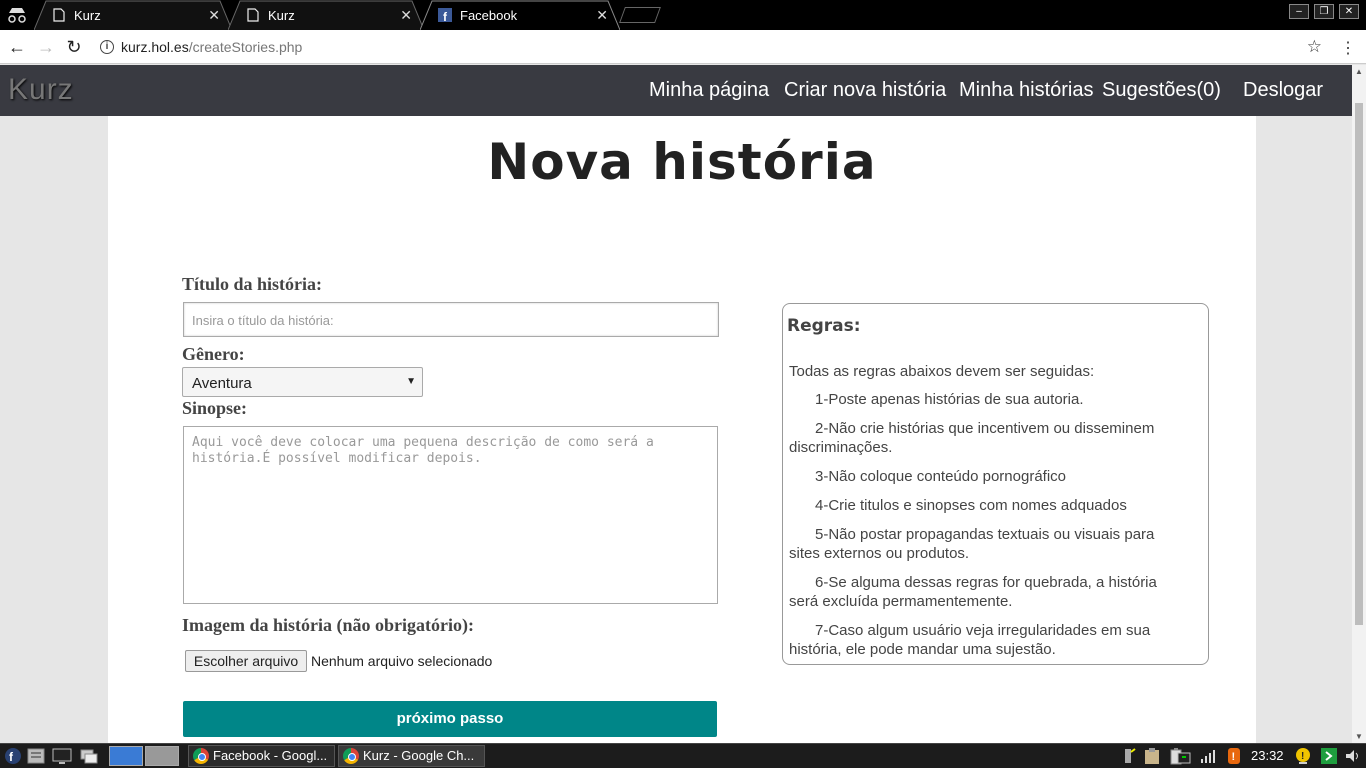  I want to click on update-notification-icon: !, so click(1234, 756).